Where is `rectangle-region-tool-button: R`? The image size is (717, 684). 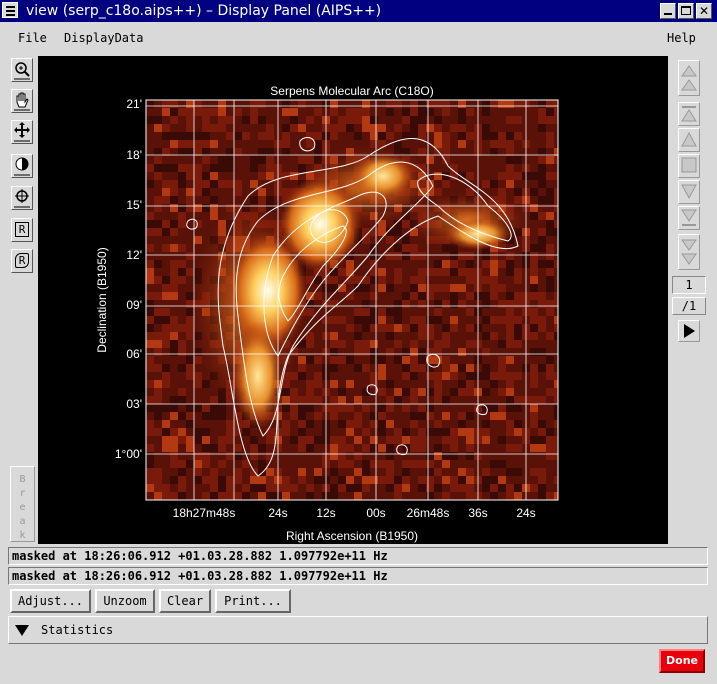 rectangle-region-tool-button: R is located at coordinates (22, 230).